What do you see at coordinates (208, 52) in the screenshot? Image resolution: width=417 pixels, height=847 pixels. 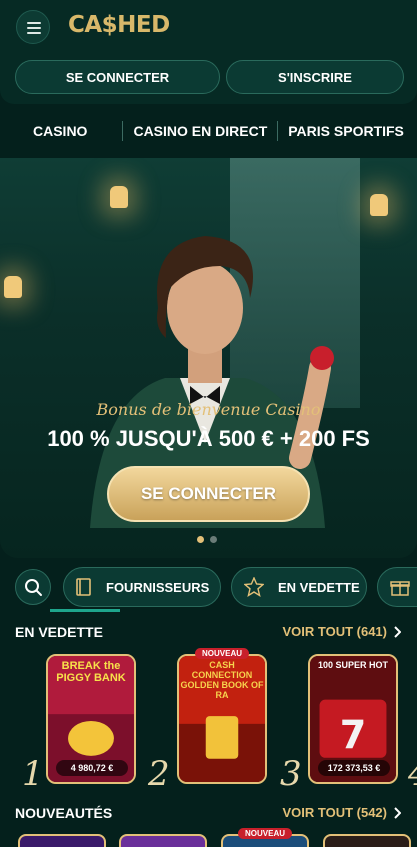 I see `top-header: CA$HED SE CONNECTER S'INSCRIRE` at bounding box center [208, 52].